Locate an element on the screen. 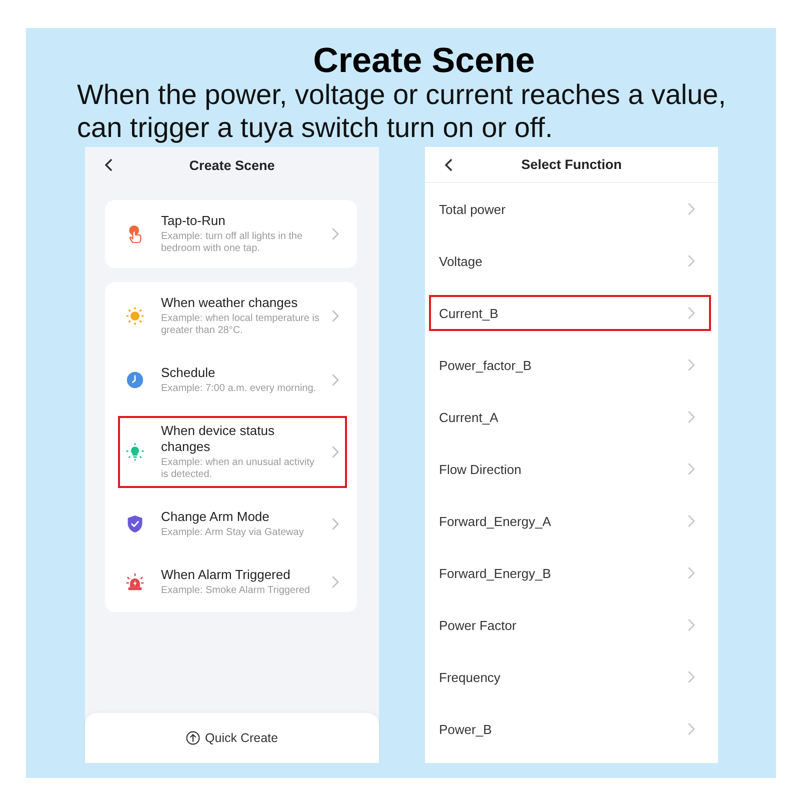 The image size is (800, 800). siren-icon is located at coordinates (135, 582).